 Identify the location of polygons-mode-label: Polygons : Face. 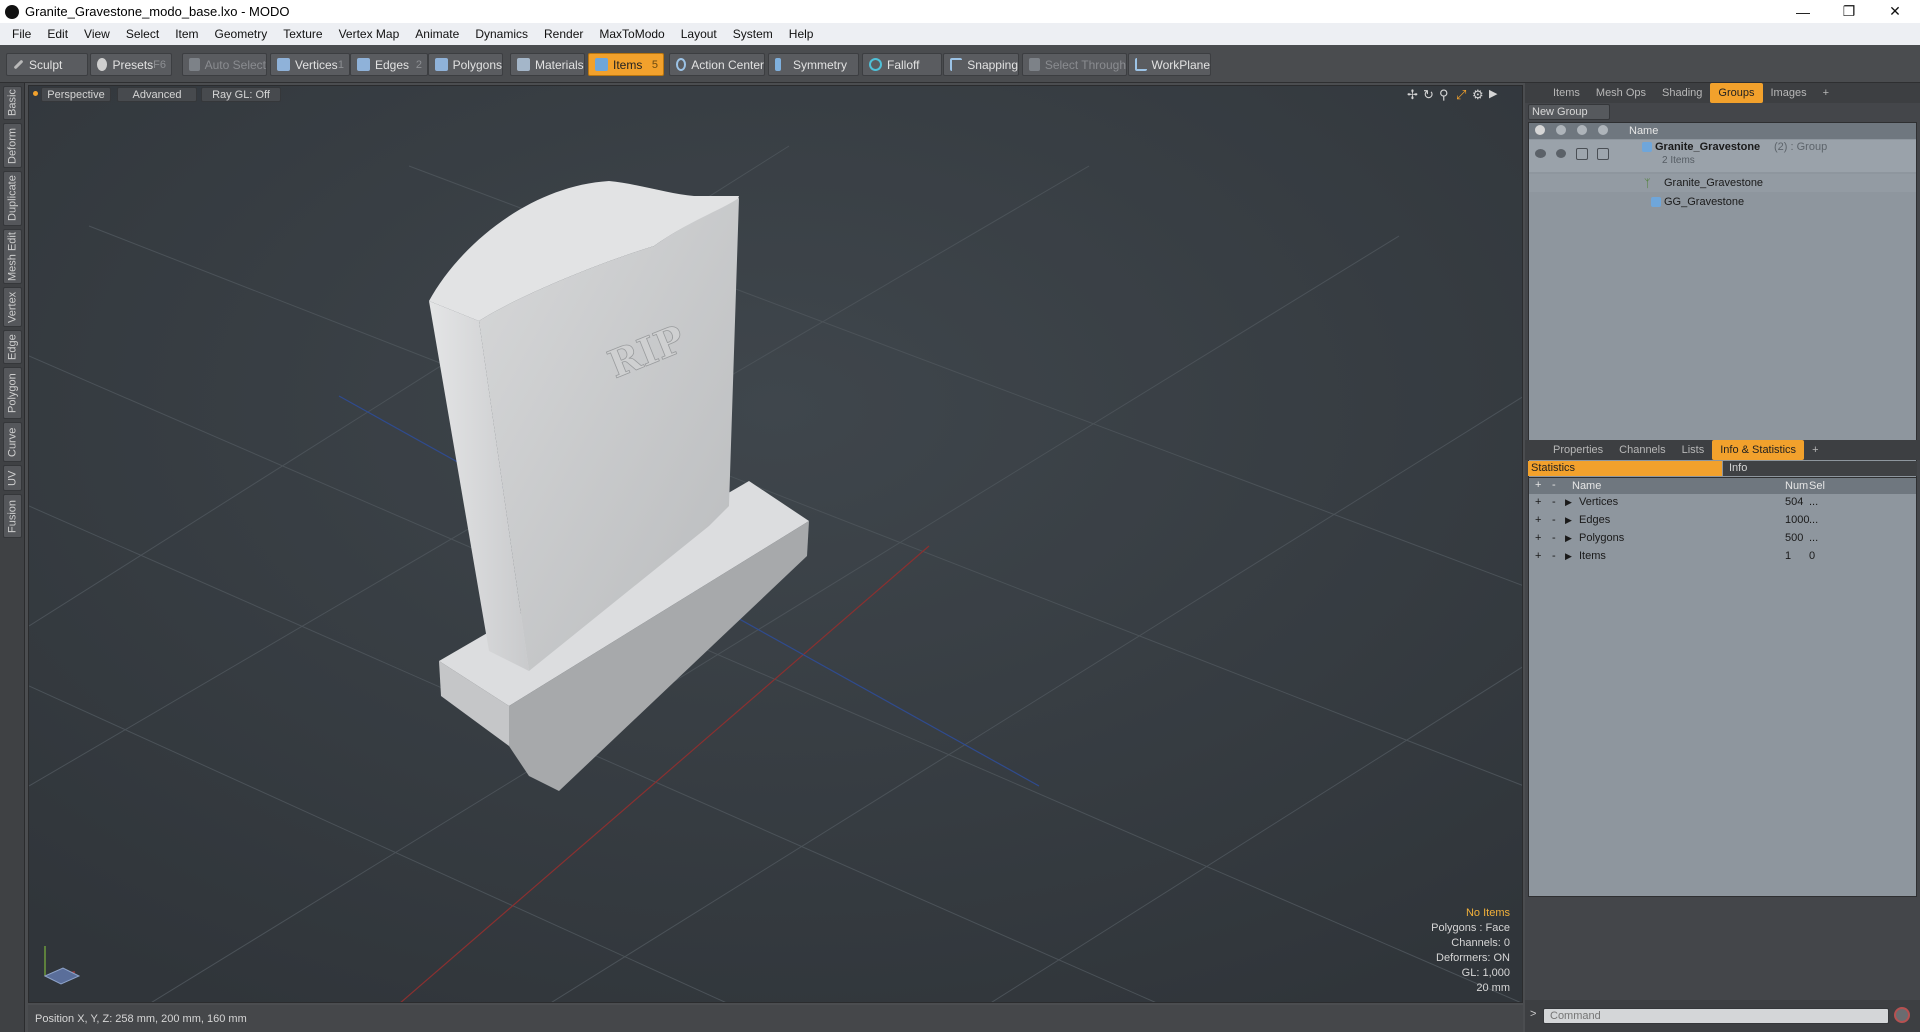
(1470, 928).